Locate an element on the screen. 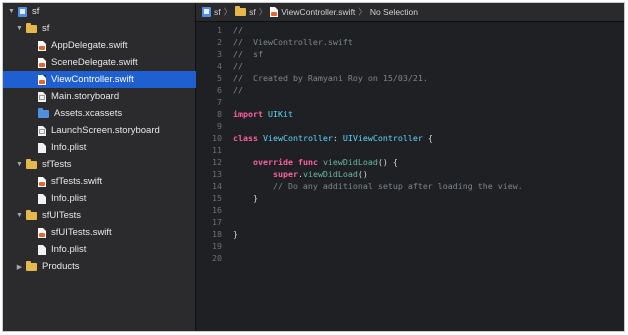 The image size is (628, 335). navigator-item-label: sfUITests.swift is located at coordinates (81, 232).